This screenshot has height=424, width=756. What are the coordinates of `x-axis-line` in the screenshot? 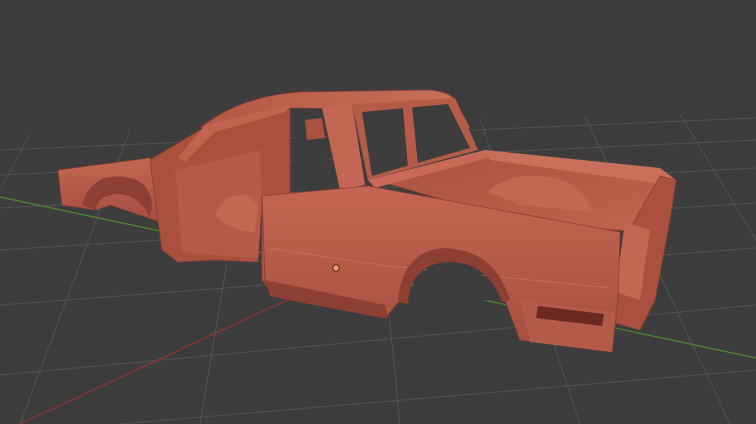 It's located at (175, 351).